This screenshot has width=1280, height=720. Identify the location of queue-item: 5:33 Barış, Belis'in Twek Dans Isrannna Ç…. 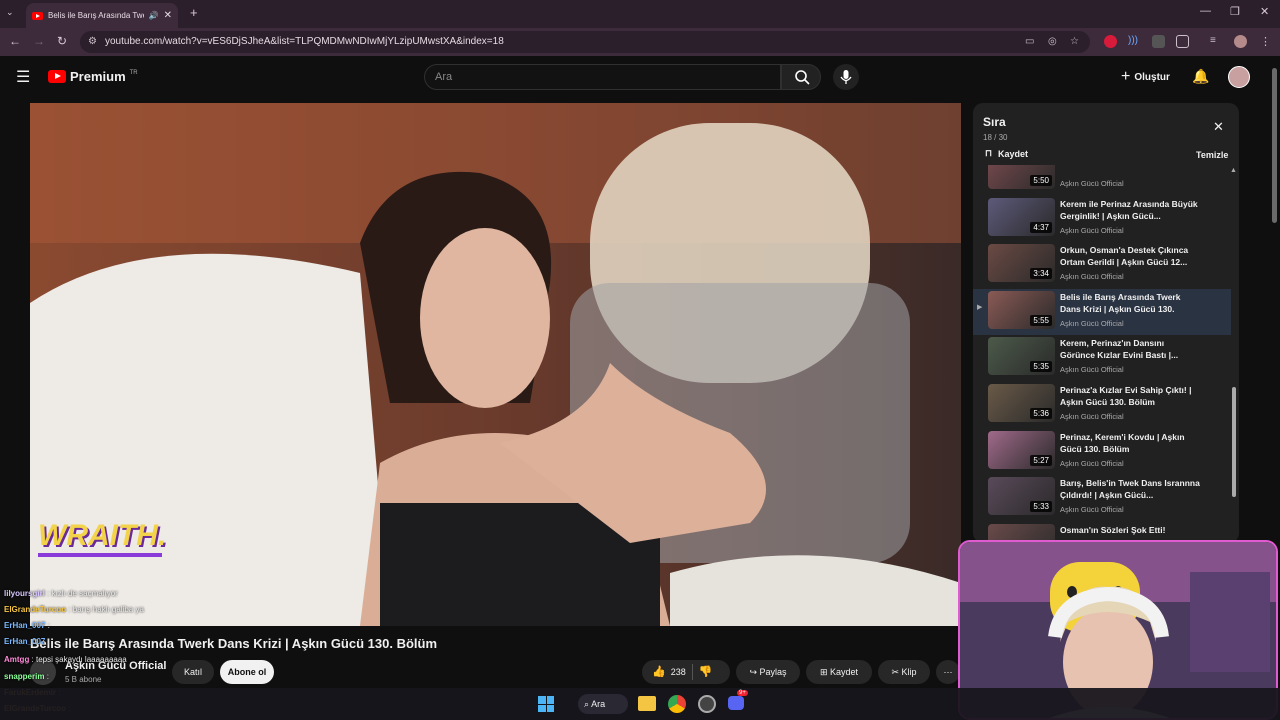
(1102, 498).